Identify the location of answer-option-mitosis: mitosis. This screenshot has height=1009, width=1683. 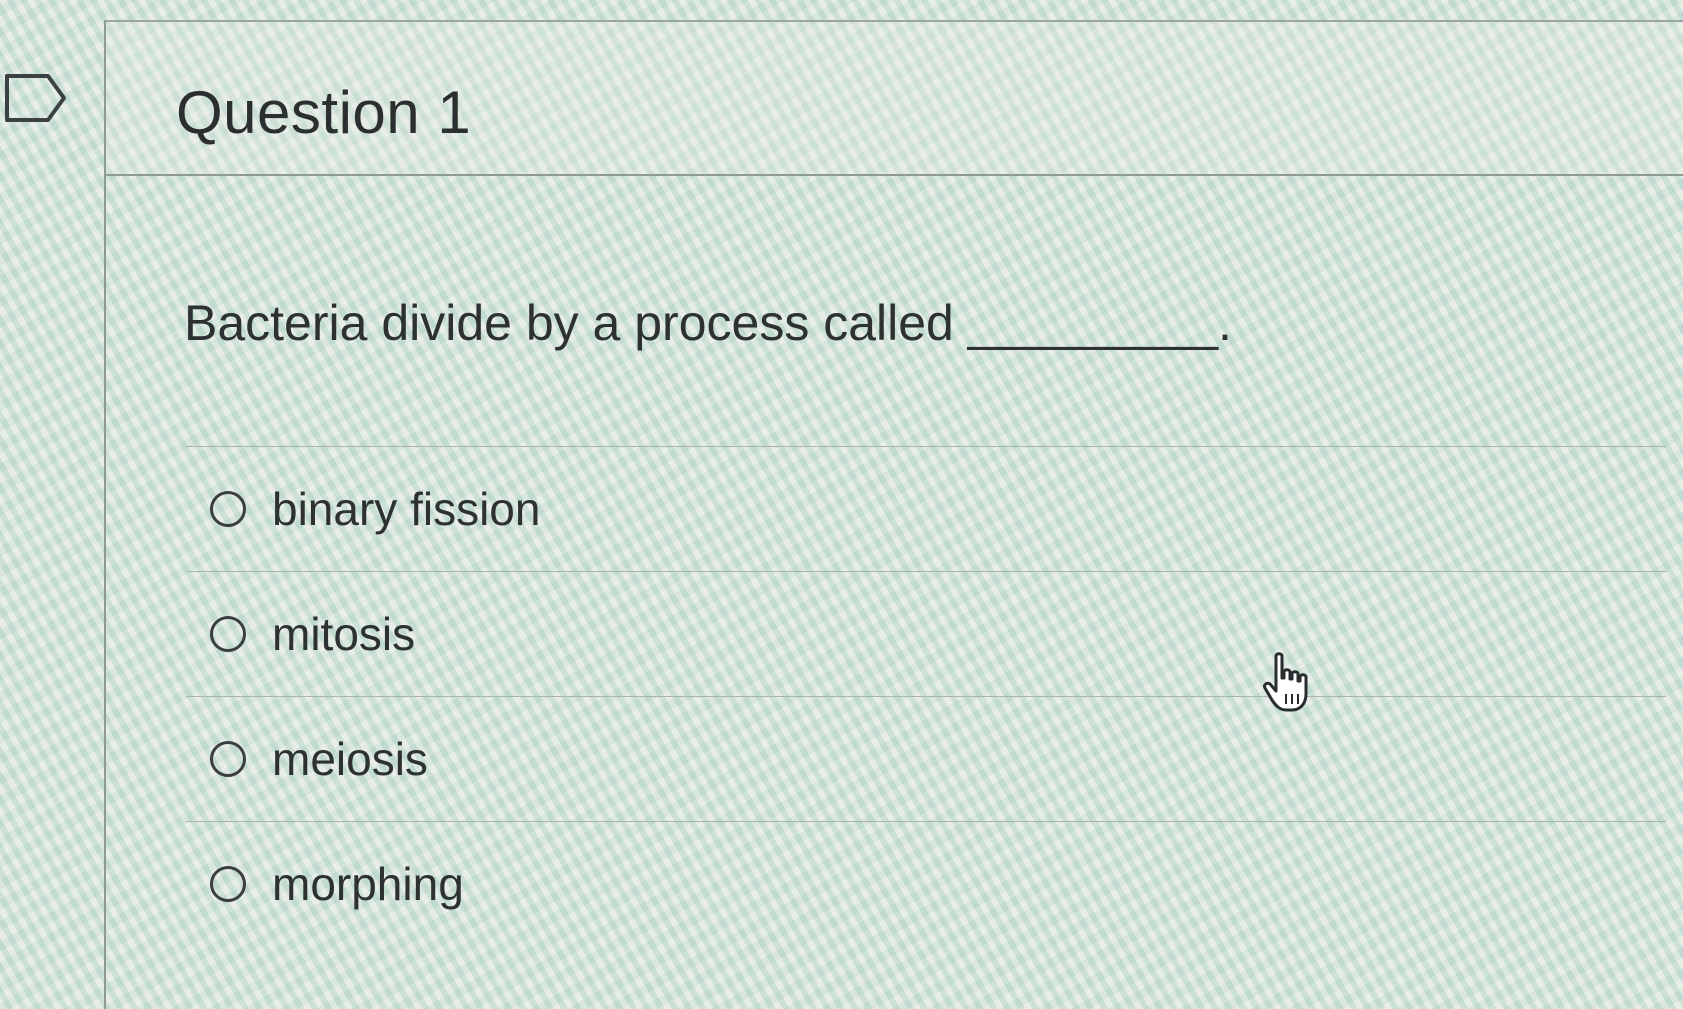
(926, 633).